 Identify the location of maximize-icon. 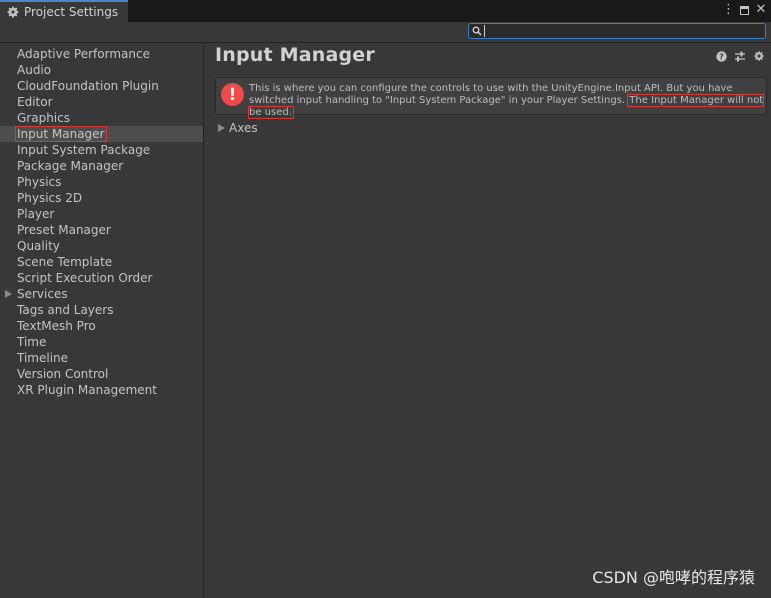
(744, 10).